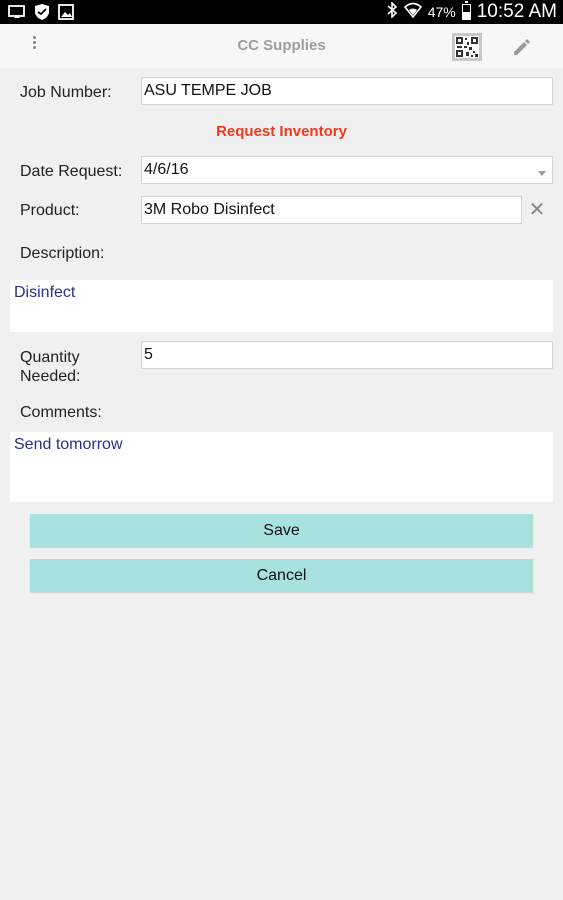 The width and height of the screenshot is (563, 900). I want to click on dropdown-arrow-icon, so click(542, 173).